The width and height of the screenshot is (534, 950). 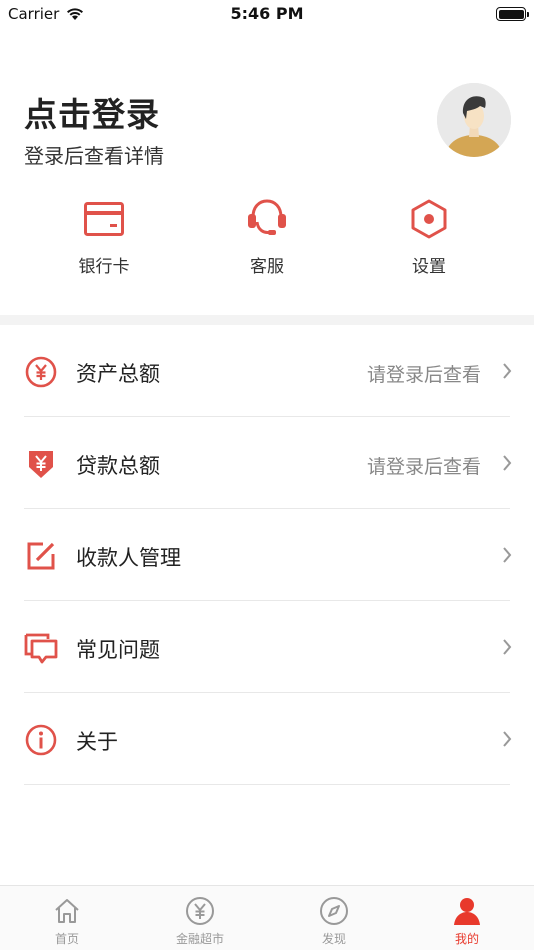 What do you see at coordinates (267, 739) in the screenshot?
I see `menu-item-about: 关于` at bounding box center [267, 739].